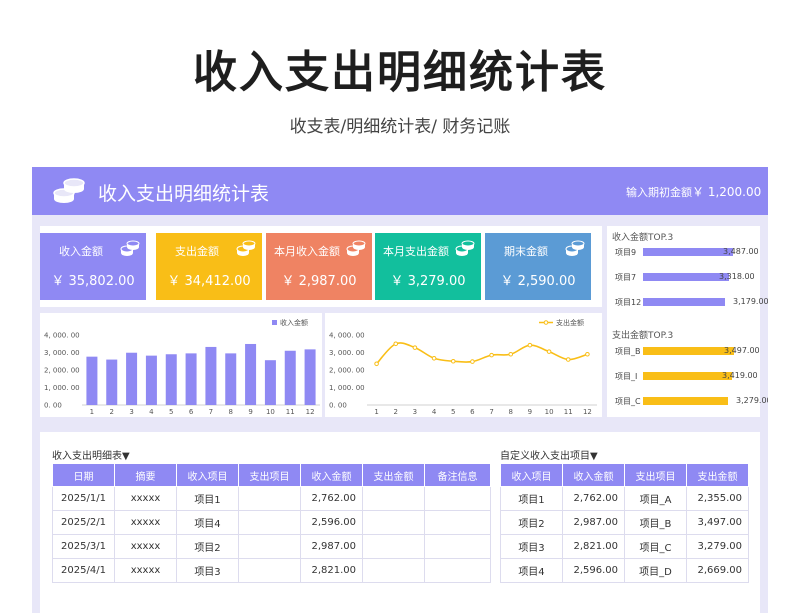 This screenshot has height=613, width=800. I want to click on table-cell: 项目_A, so click(655, 498).